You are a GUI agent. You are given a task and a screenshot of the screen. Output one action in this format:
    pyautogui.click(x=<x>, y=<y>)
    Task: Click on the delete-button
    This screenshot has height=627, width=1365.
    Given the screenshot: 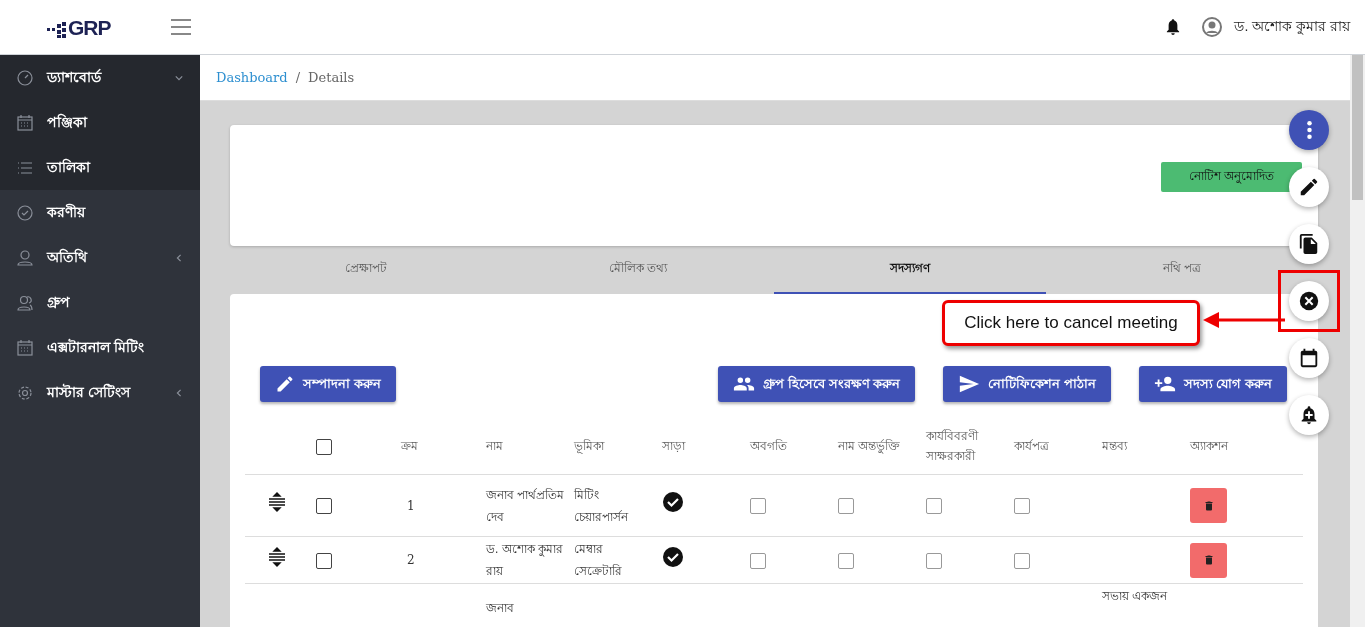 What is the action you would take?
    pyautogui.click(x=1208, y=560)
    